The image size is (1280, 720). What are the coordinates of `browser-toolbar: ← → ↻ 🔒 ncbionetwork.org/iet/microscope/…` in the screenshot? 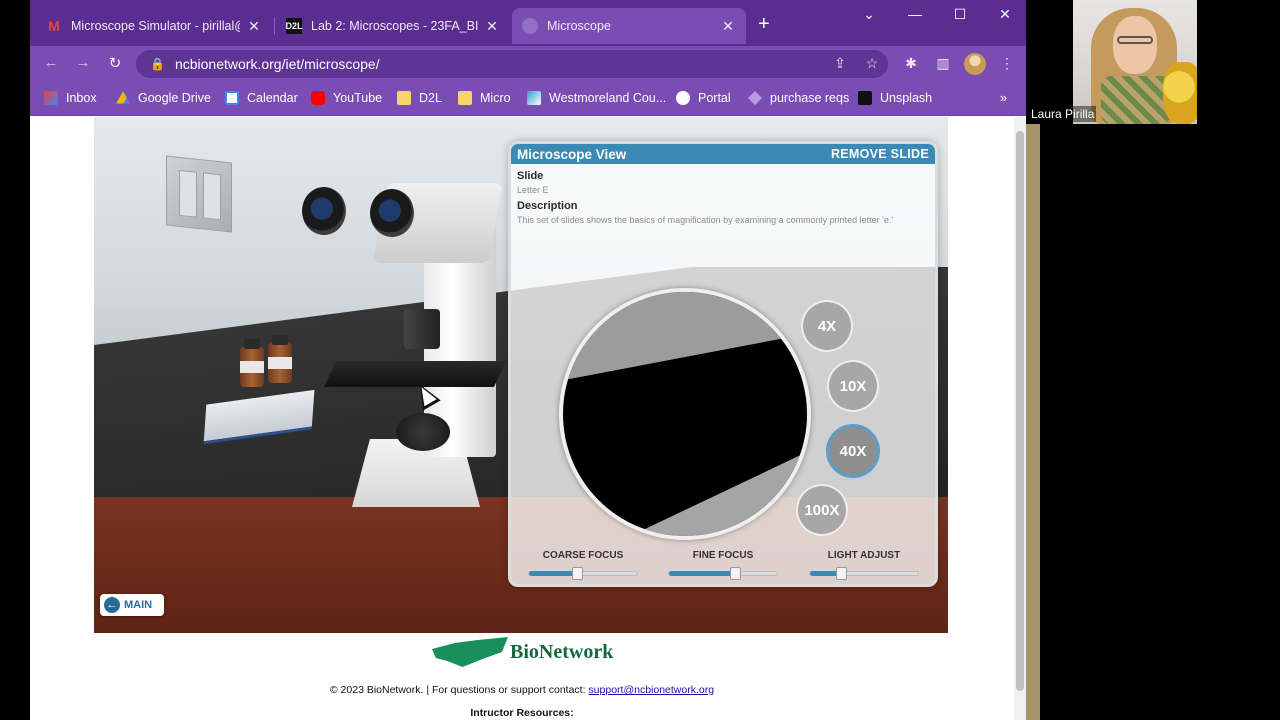 It's located at (528, 64).